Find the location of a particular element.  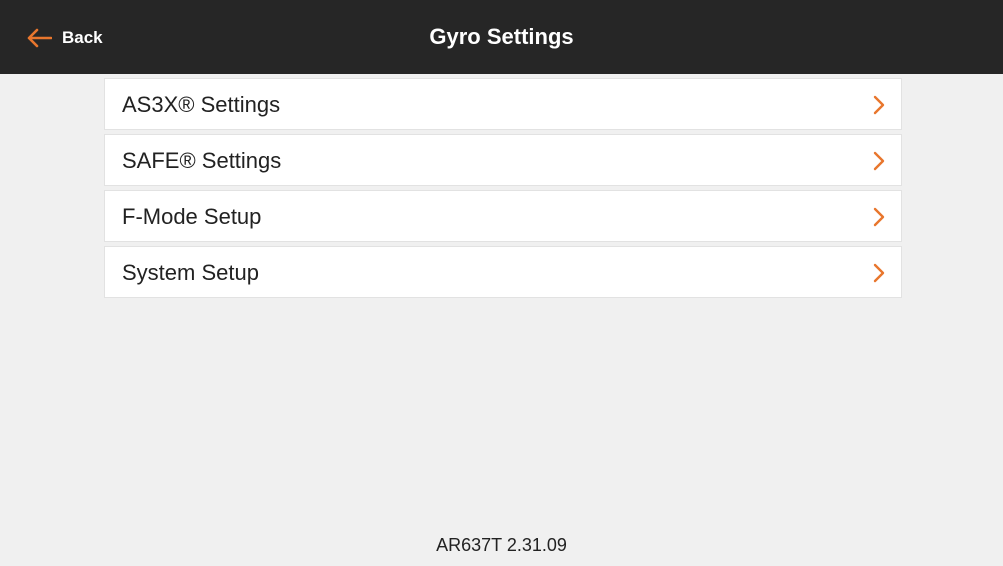

header-bar: Back Gyro Settings is located at coordinates (501, 37).